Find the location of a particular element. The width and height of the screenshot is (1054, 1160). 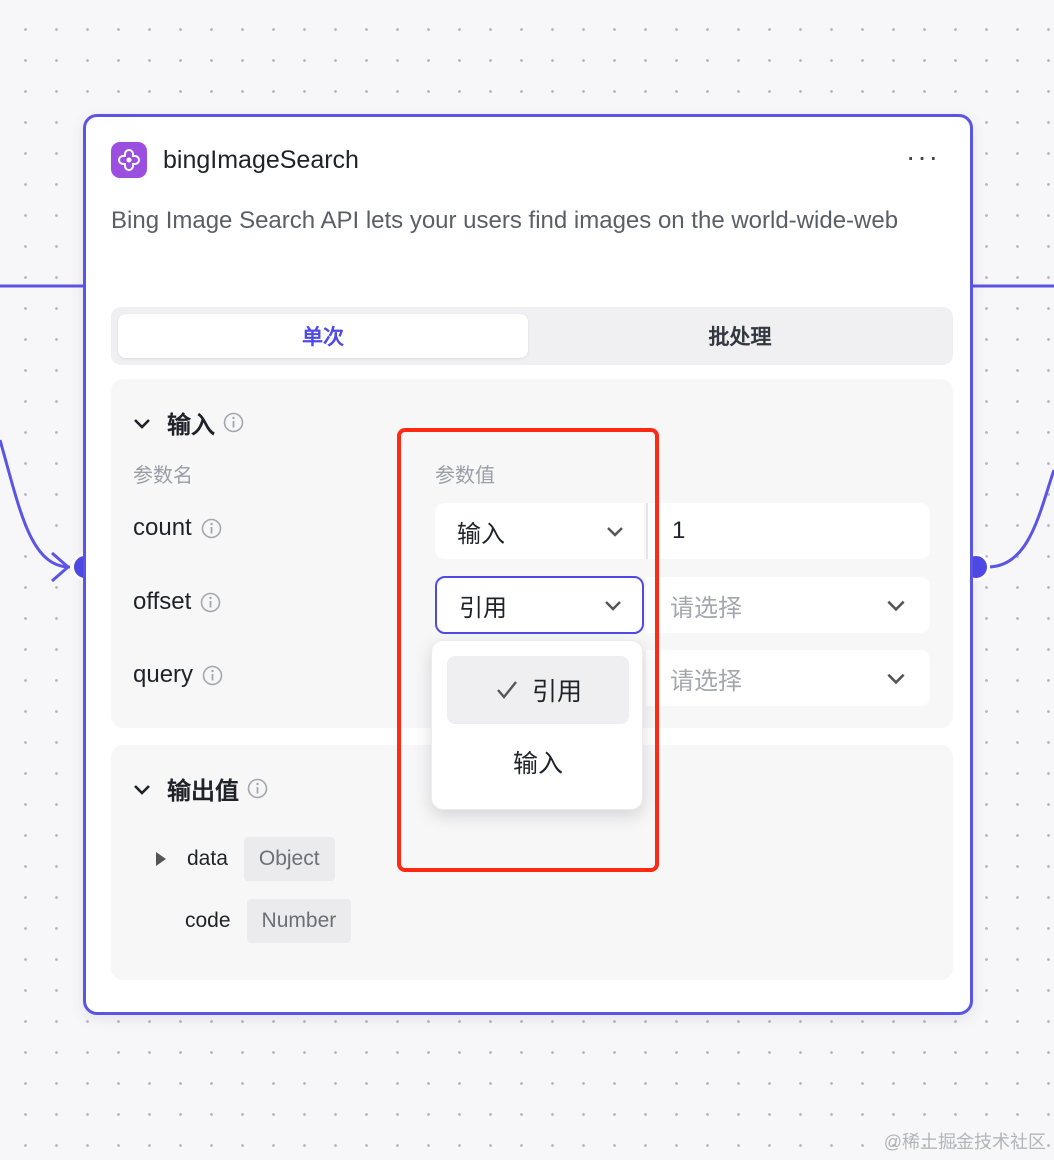

output-section-title: 输出值 is located at coordinates (203, 791).